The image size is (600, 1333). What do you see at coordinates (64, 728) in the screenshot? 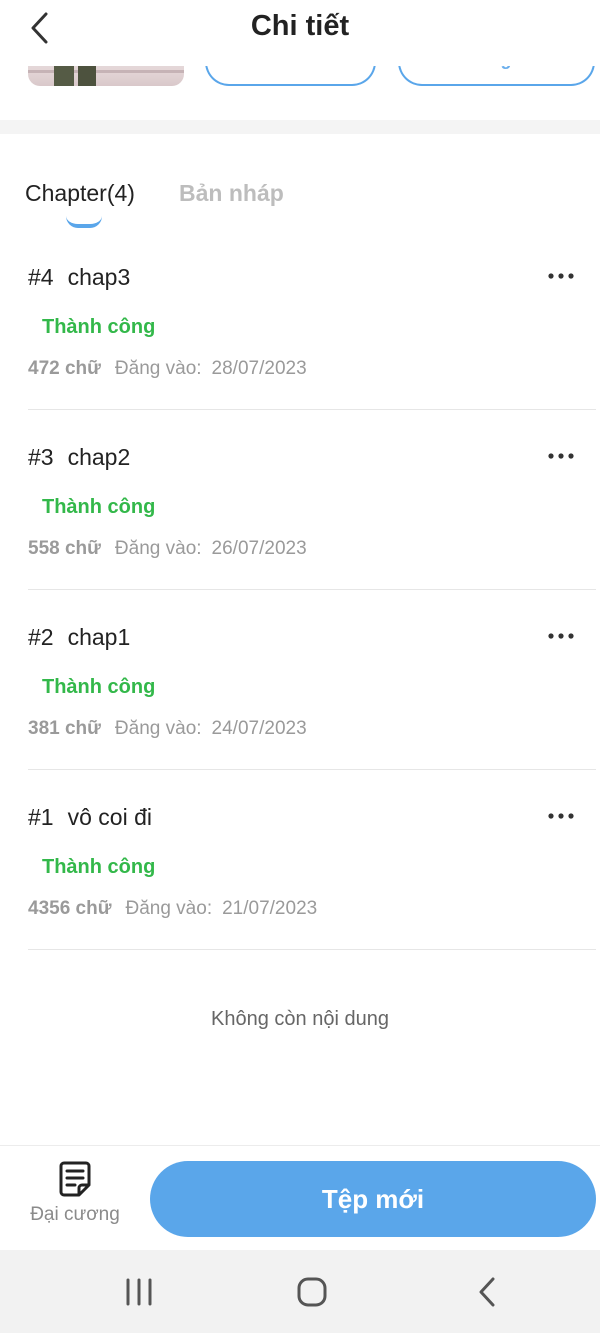
I see `chapter-word-count: 381 chữ` at bounding box center [64, 728].